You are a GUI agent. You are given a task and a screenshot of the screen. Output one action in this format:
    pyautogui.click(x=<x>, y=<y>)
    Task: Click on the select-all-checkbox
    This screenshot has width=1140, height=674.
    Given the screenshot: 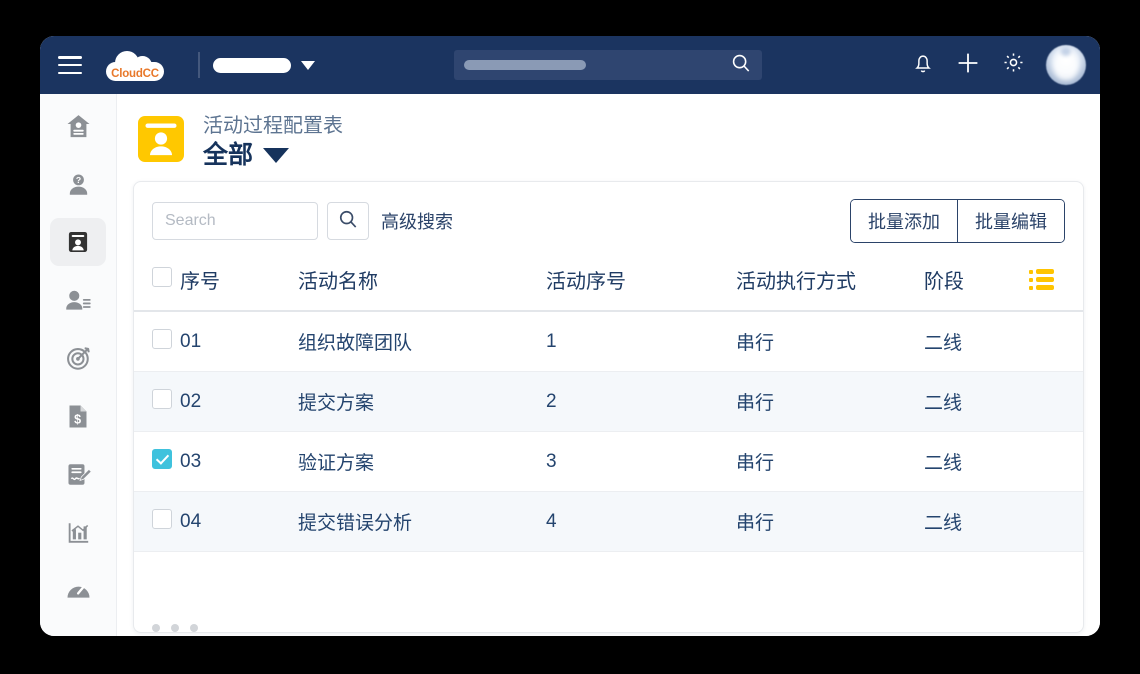 What is the action you would take?
    pyautogui.click(x=162, y=276)
    